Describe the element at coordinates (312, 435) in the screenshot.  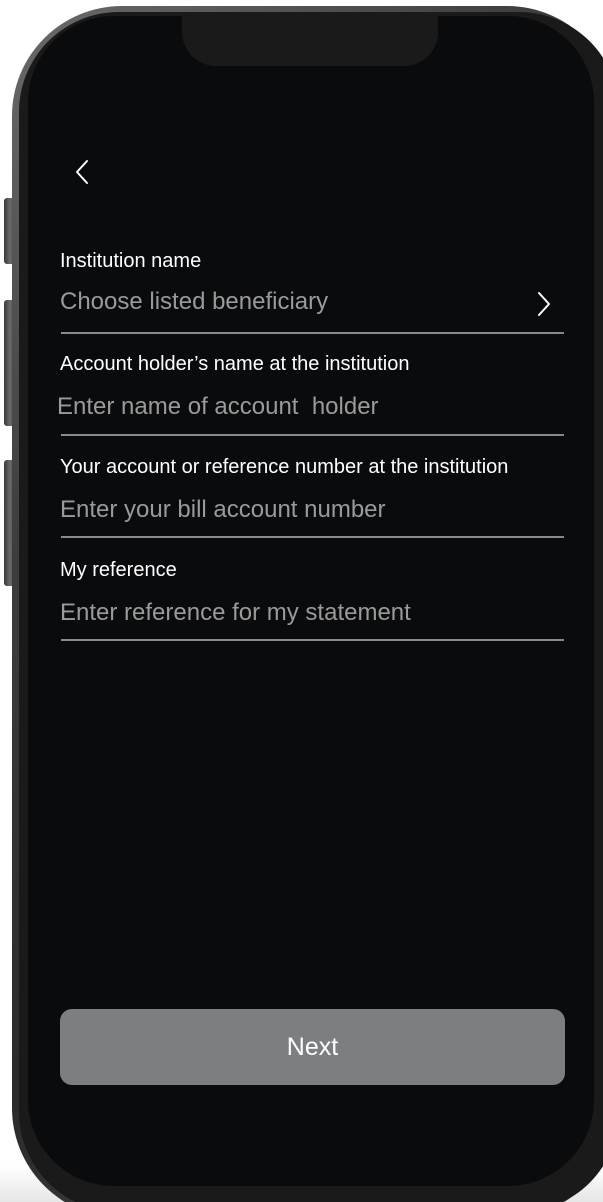
I see `account-holder-divider` at that location.